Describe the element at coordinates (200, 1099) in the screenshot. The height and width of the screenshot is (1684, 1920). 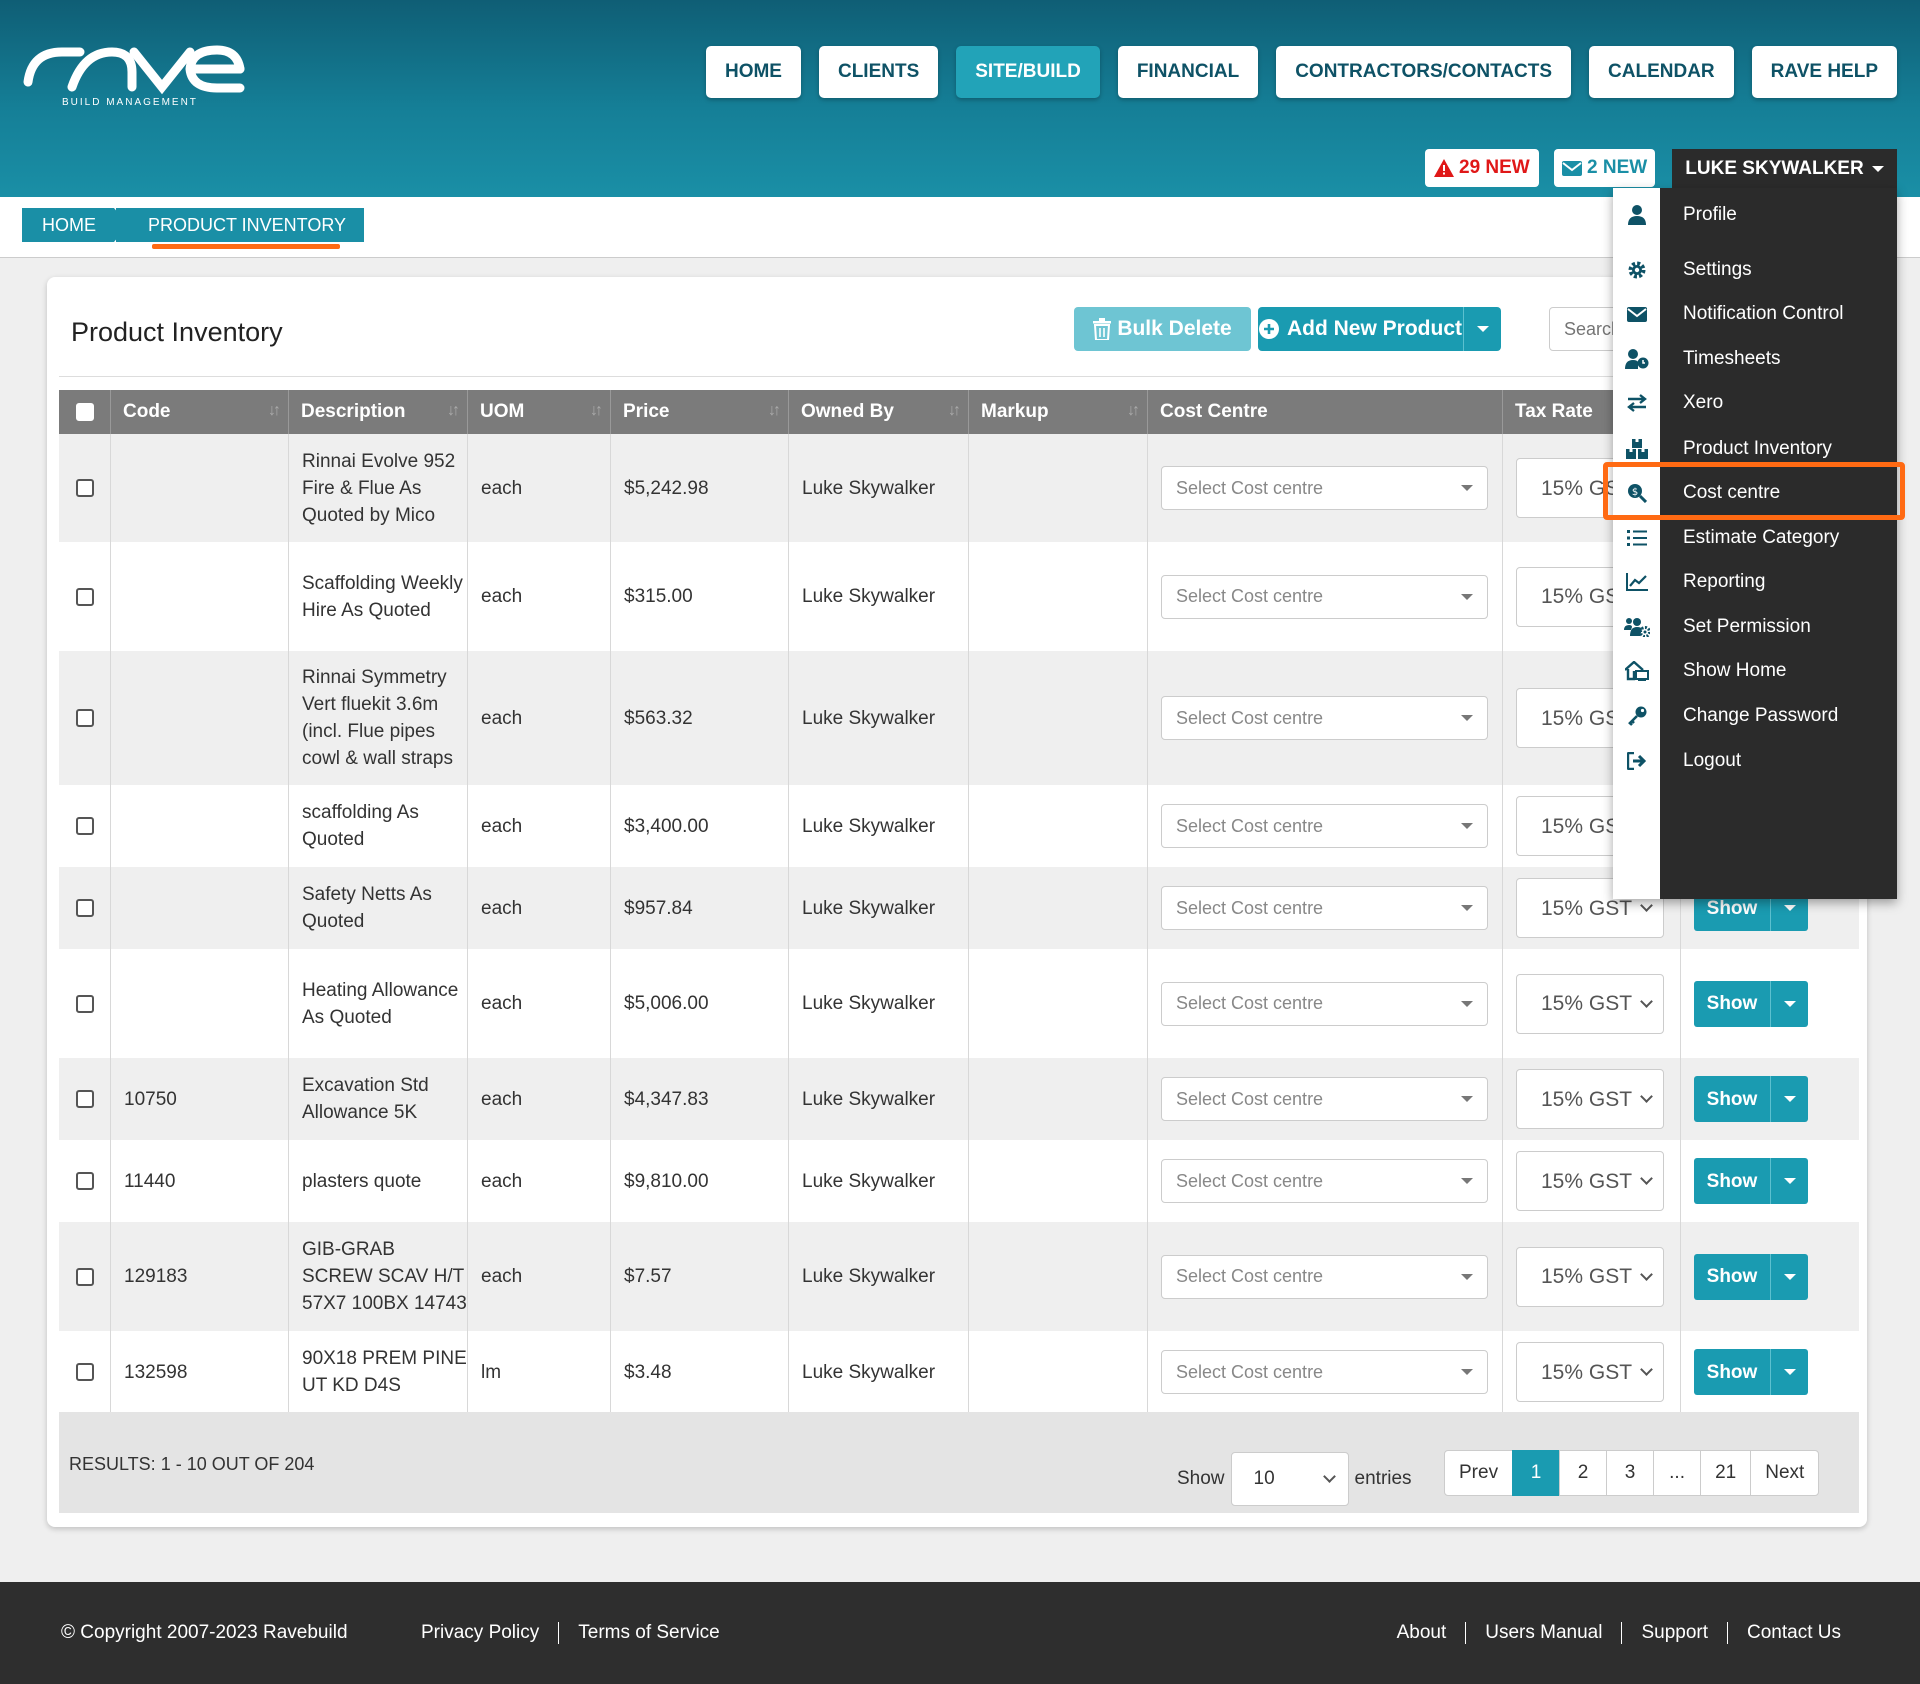
I see `cell-code: 10750` at that location.